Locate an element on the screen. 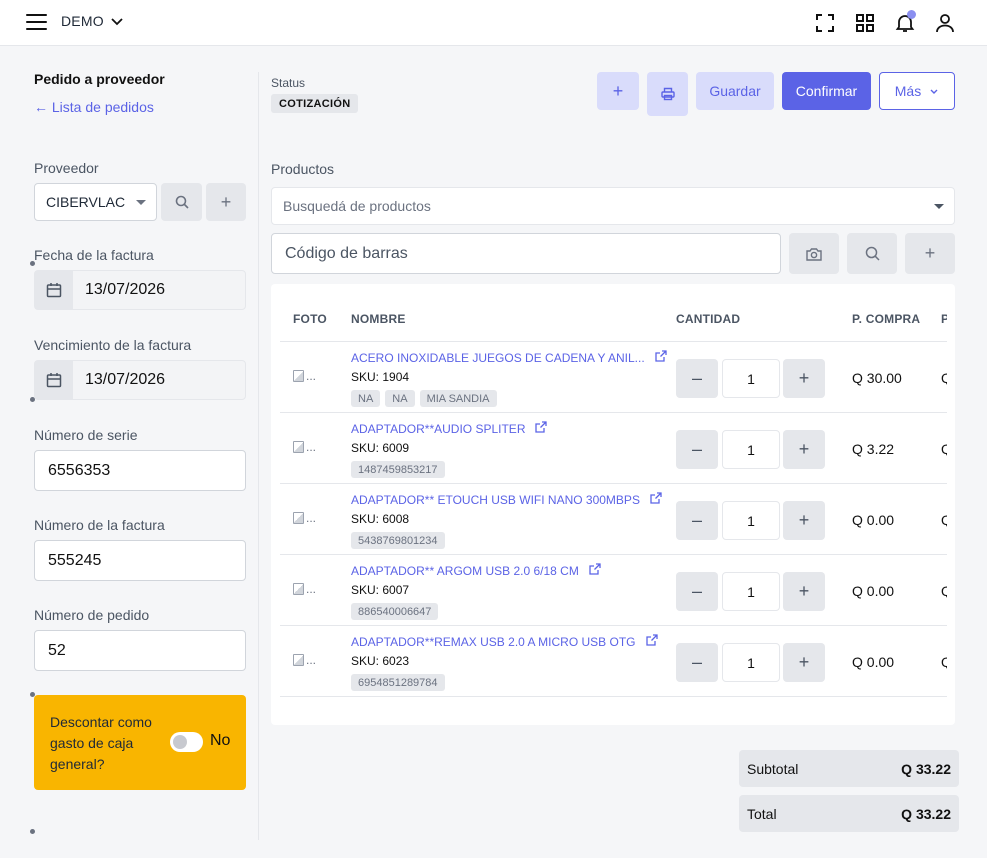  descontar-toggle is located at coordinates (186, 742).